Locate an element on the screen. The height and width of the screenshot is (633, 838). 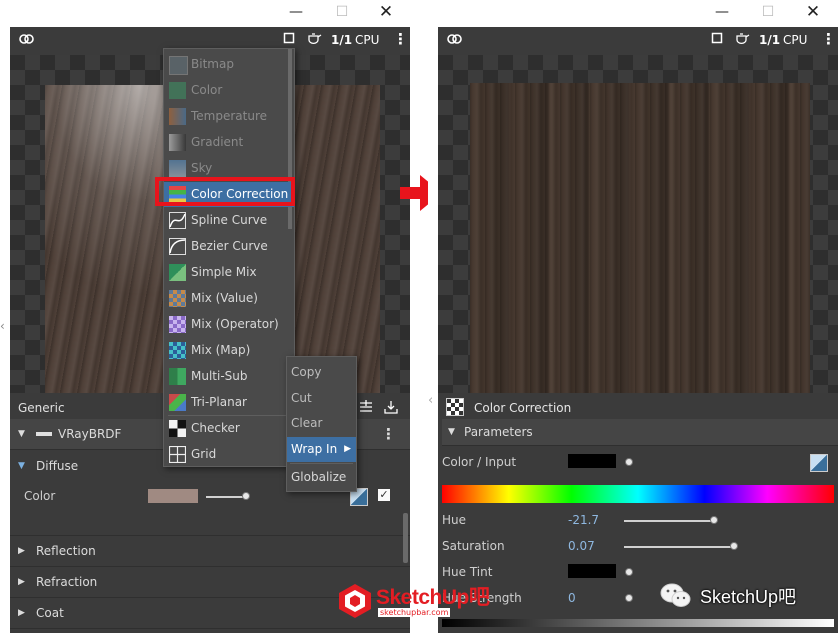
hue-slider is located at coordinates (670, 521).